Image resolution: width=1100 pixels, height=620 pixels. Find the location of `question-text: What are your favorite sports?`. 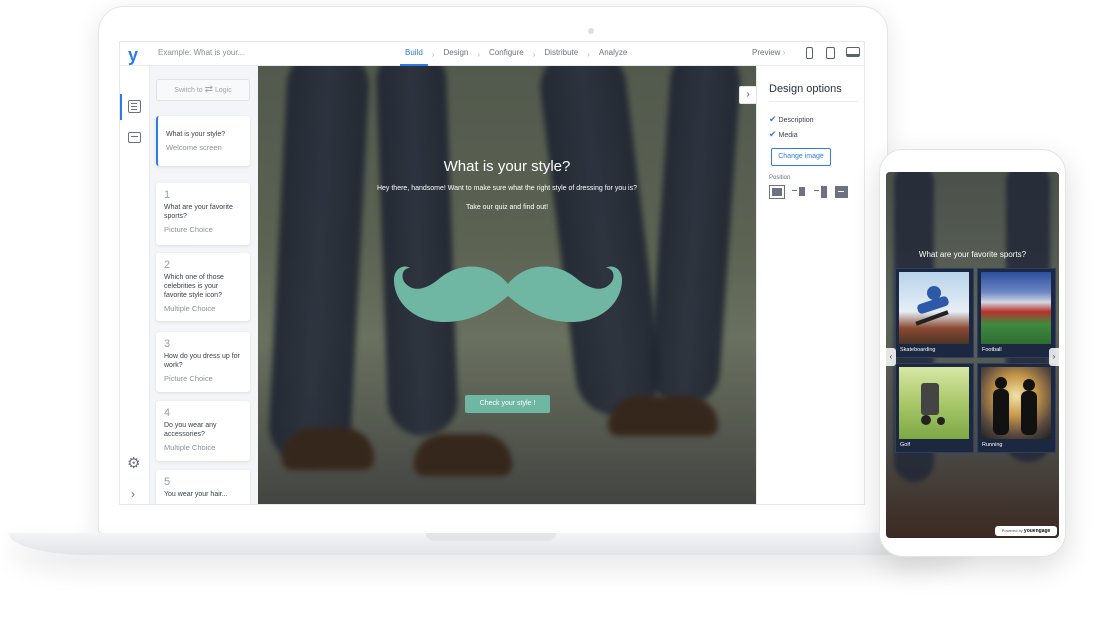

question-text: What are your favorite sports? is located at coordinates (198, 212).